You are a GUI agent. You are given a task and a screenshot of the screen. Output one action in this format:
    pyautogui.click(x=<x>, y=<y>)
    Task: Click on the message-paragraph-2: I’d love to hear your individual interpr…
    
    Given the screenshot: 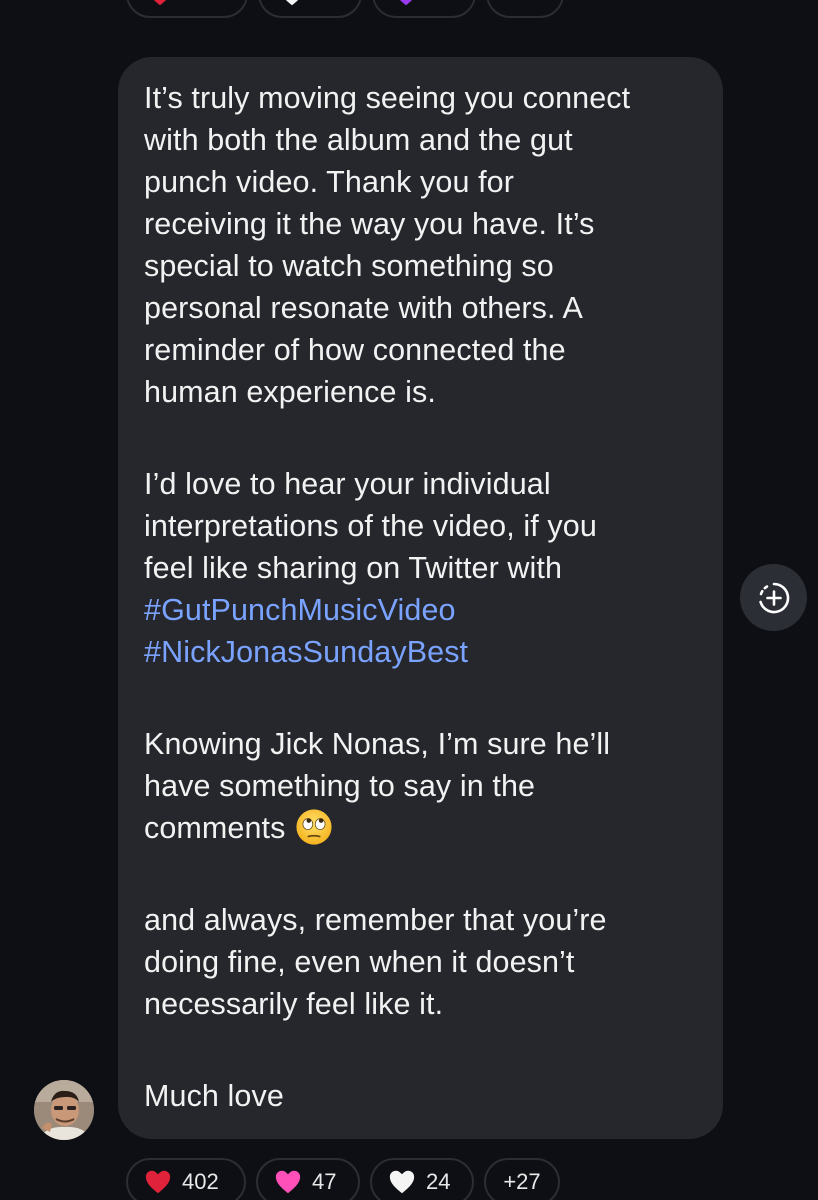 What is the action you would take?
    pyautogui.click(x=420, y=568)
    